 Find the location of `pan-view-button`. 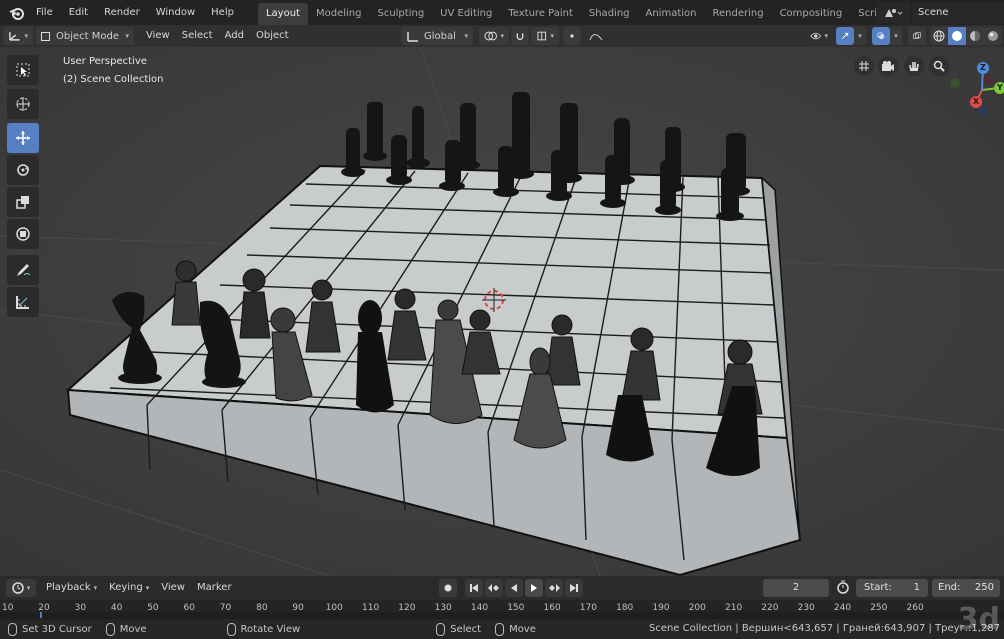

pan-view-button is located at coordinates (914, 66).